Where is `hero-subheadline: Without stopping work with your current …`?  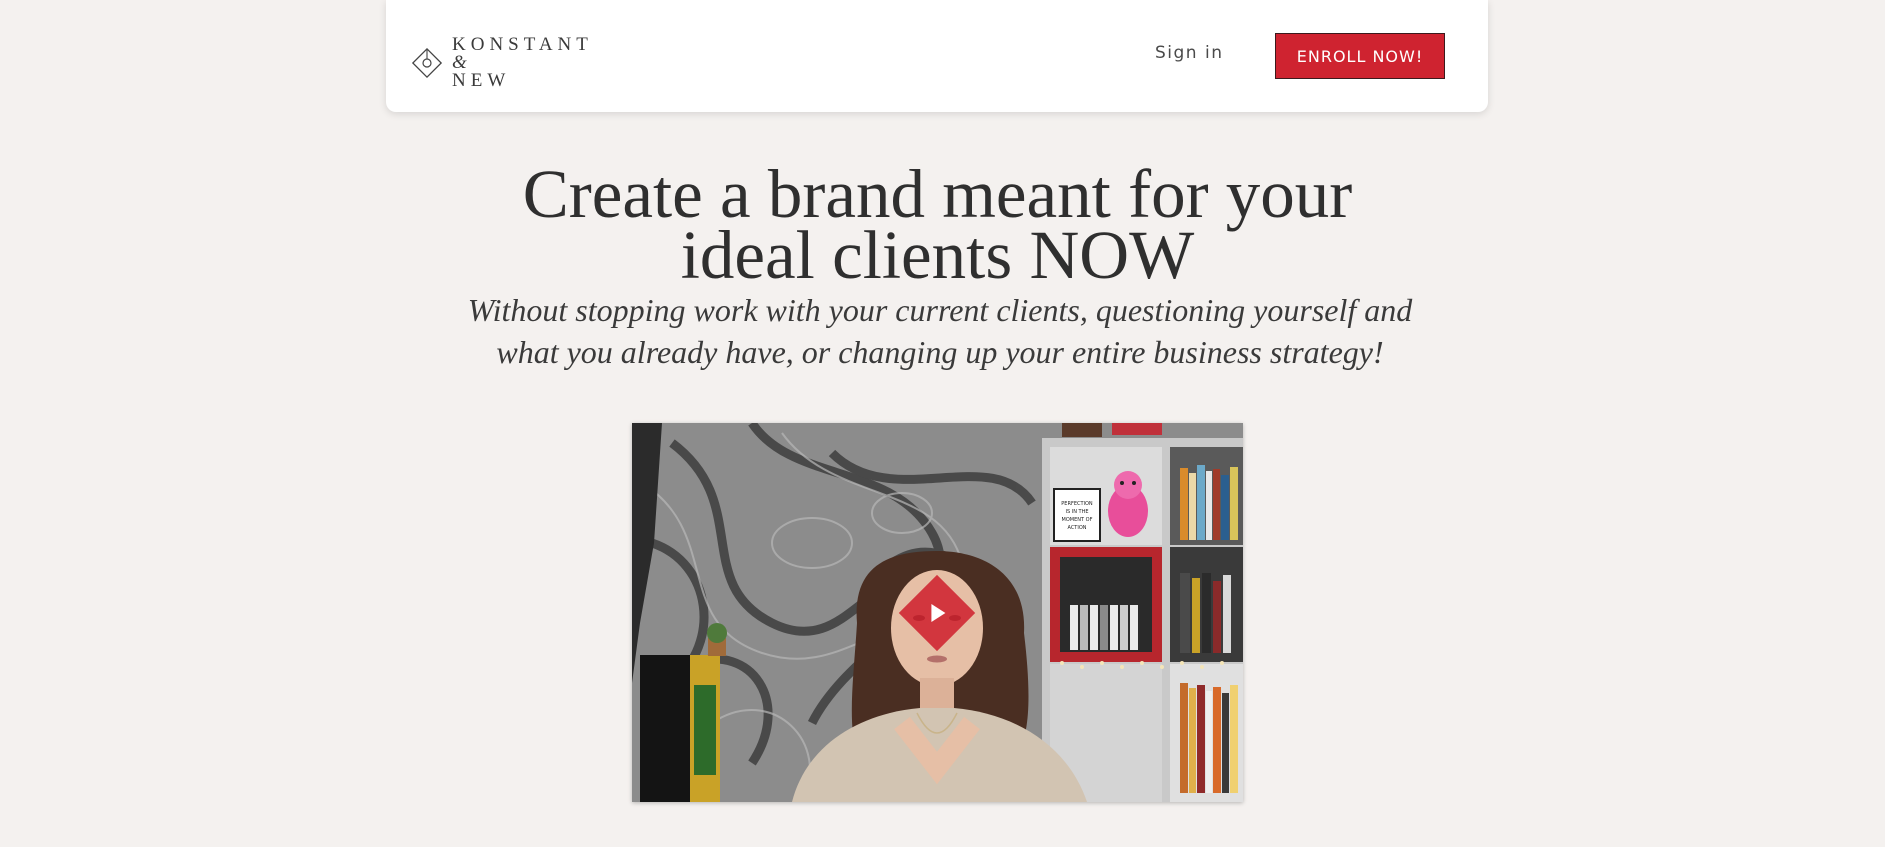
hero-subheadline: Without stopping work with your current … is located at coordinates (940, 331).